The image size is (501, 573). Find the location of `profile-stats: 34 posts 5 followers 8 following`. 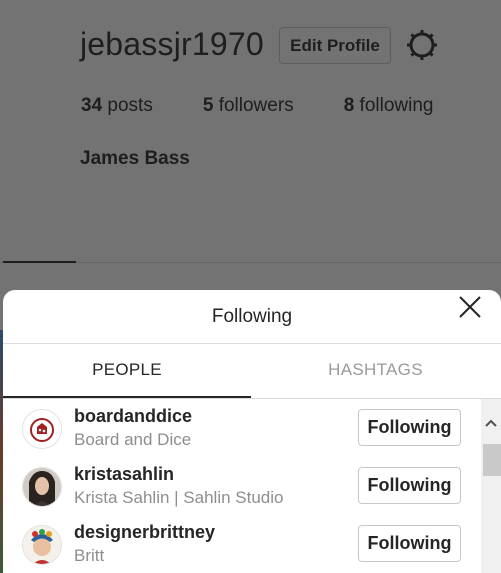

profile-stats: 34 posts 5 followers 8 following is located at coordinates (282, 106).